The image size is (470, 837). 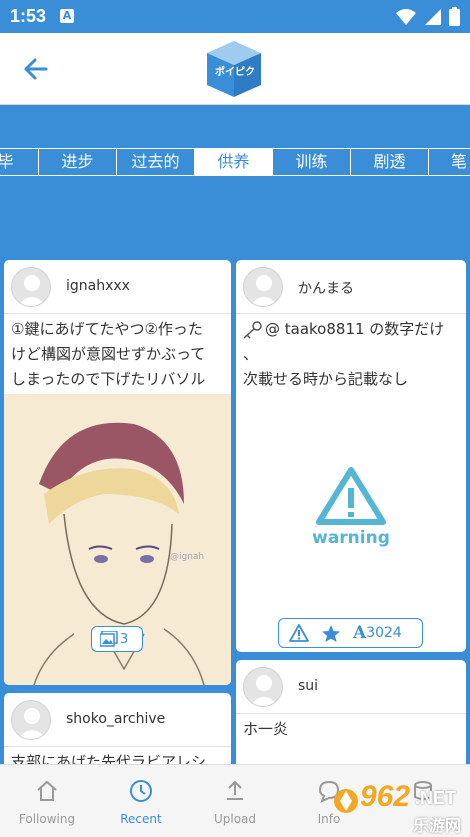 I want to click on post-card: shoko_archive 支部にあげた先代ラビアレシ, so click(x=117, y=728).